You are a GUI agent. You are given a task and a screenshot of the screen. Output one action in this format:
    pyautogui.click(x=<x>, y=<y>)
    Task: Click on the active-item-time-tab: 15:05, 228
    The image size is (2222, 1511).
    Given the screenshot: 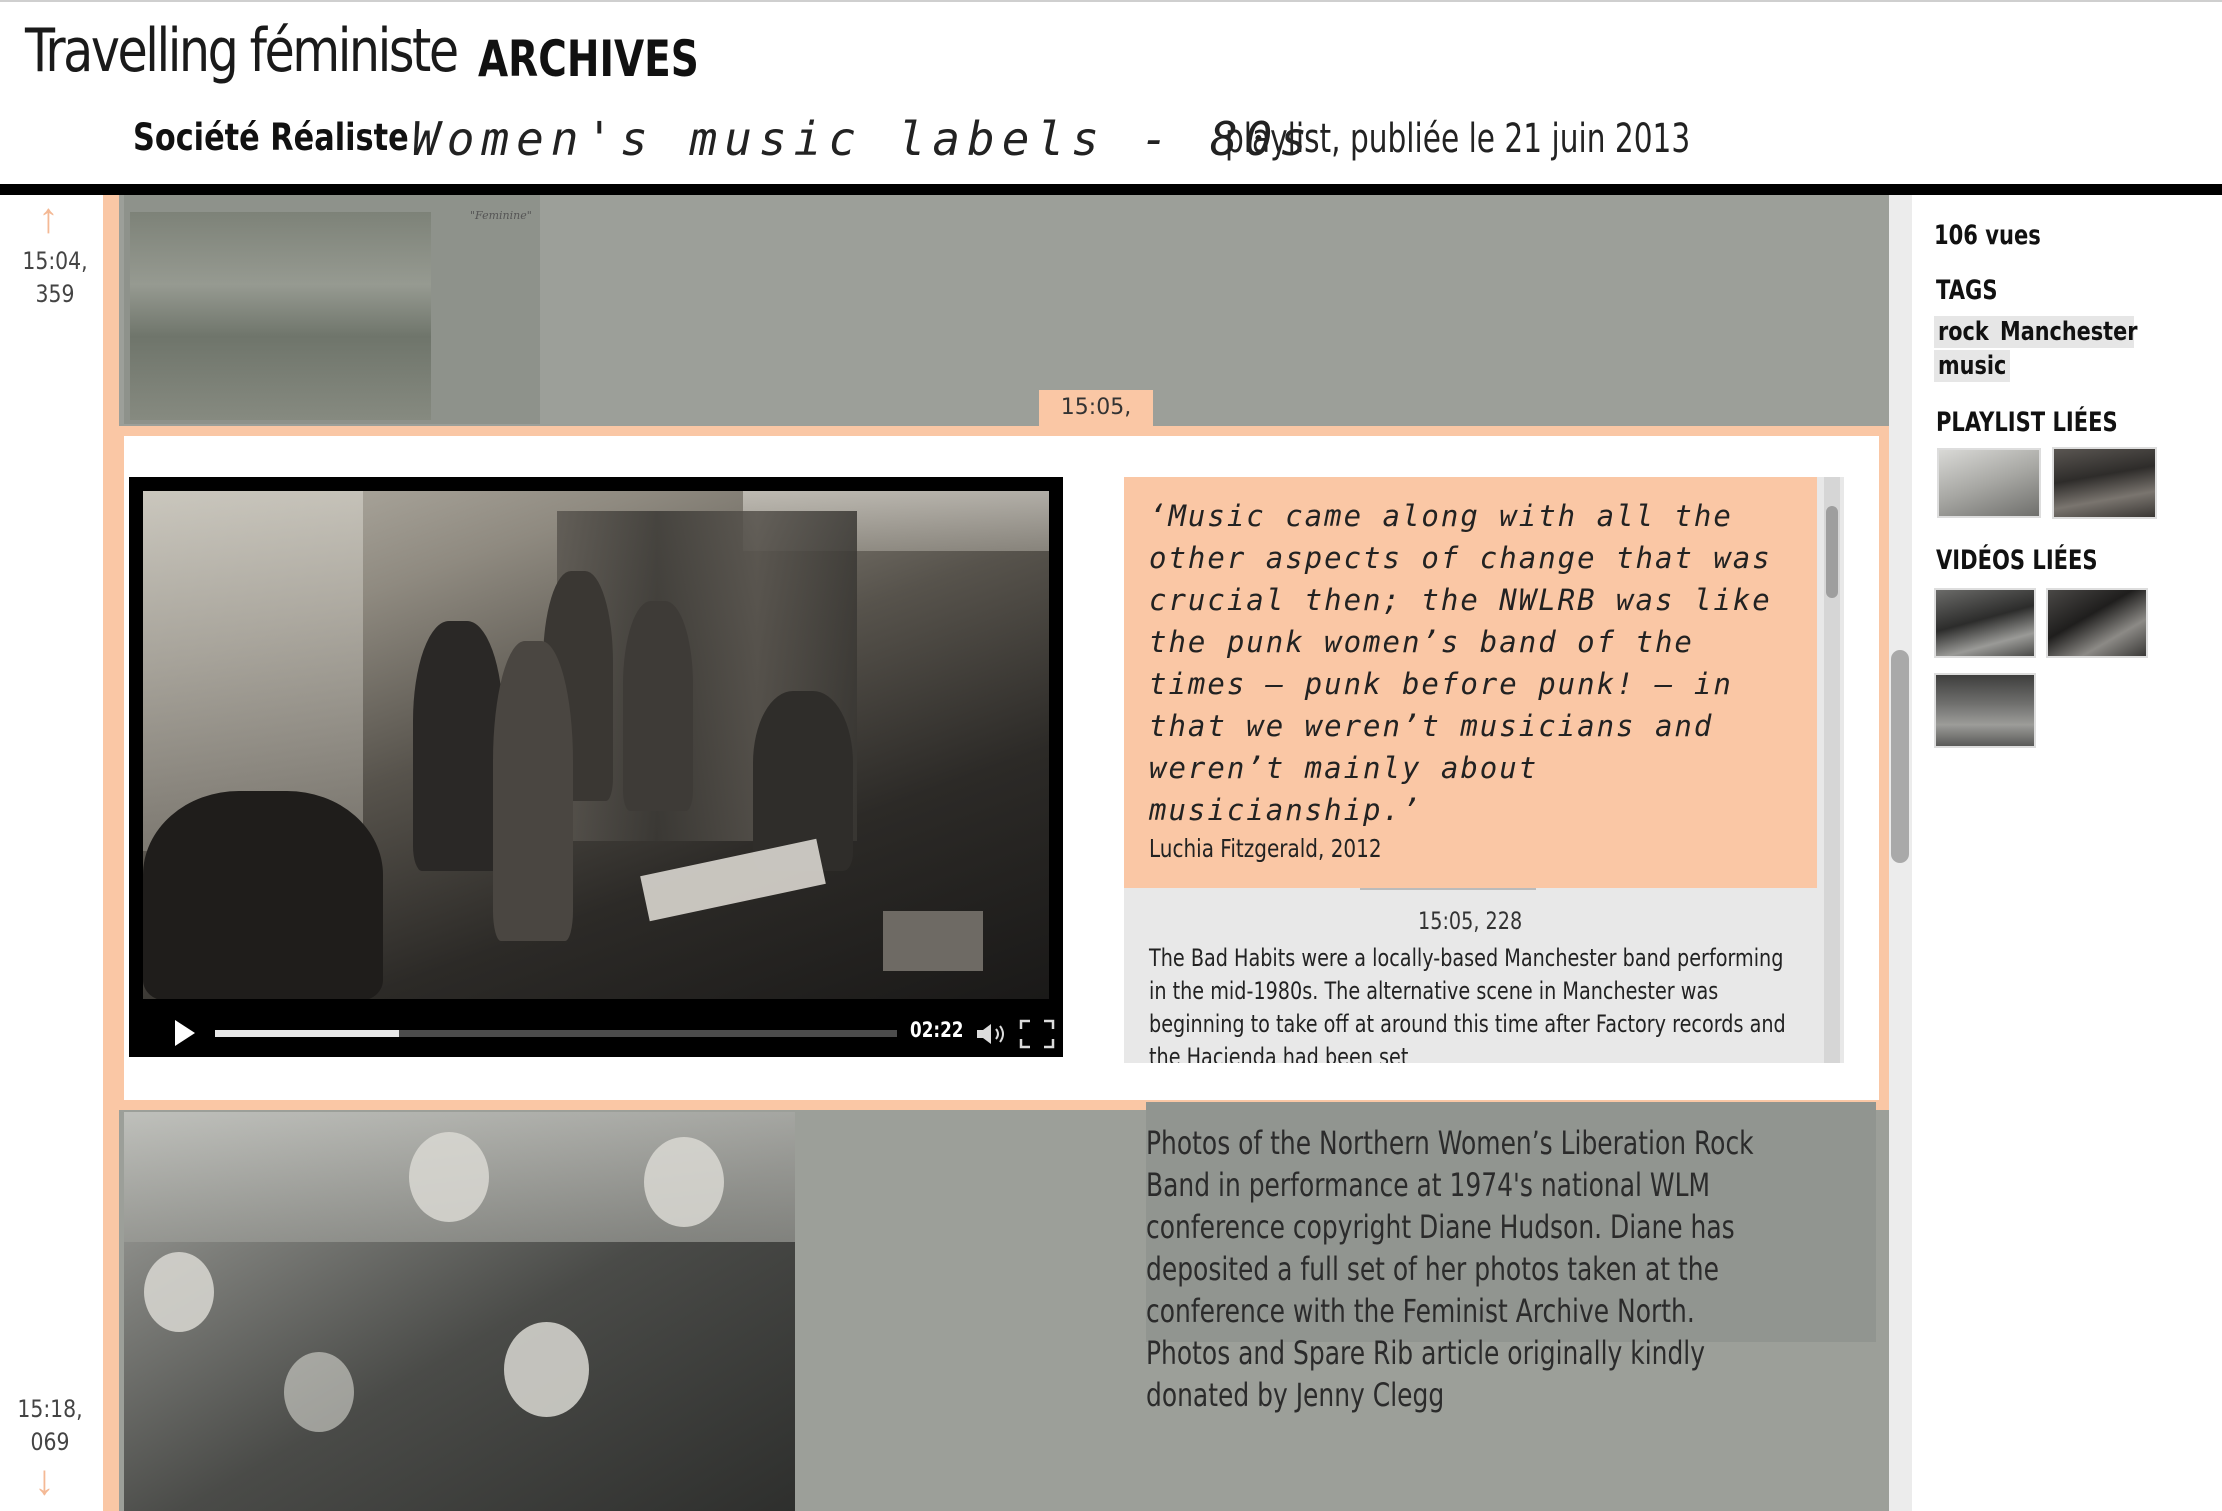 What is the action you would take?
    pyautogui.click(x=1096, y=423)
    